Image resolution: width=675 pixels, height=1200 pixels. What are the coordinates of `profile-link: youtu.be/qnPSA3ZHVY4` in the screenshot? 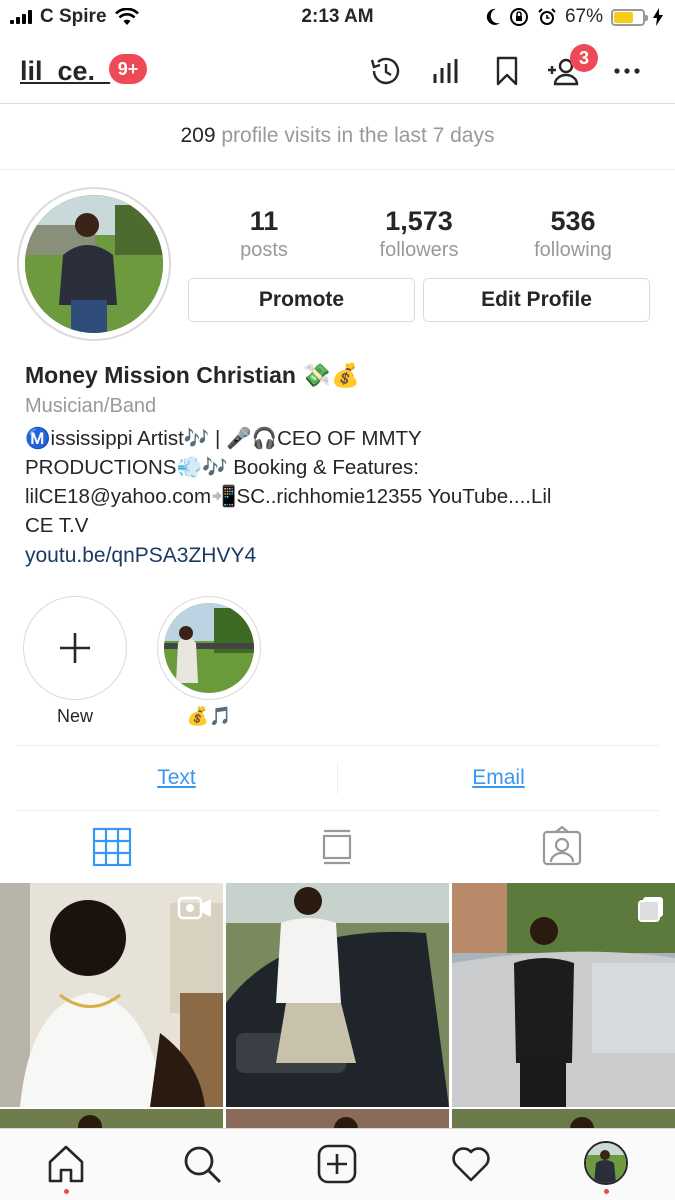 It's located at (140, 556).